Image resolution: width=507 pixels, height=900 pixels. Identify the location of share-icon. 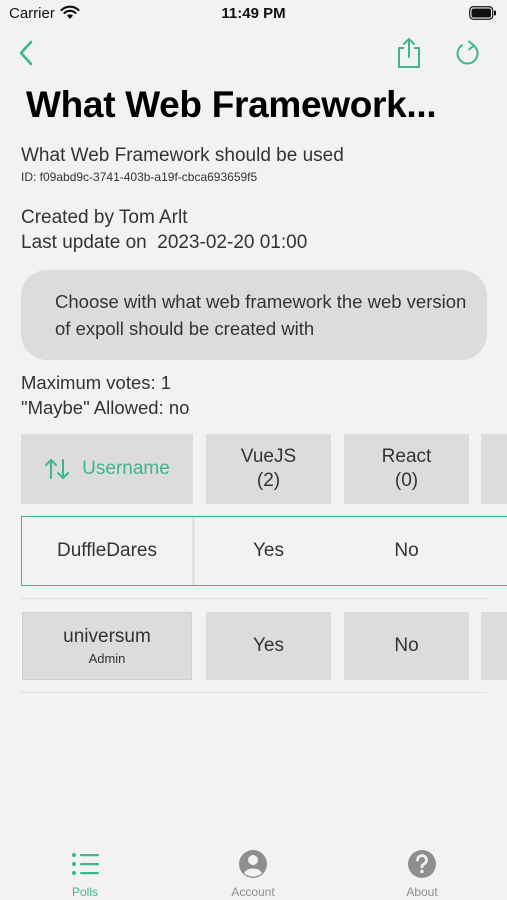
(409, 53).